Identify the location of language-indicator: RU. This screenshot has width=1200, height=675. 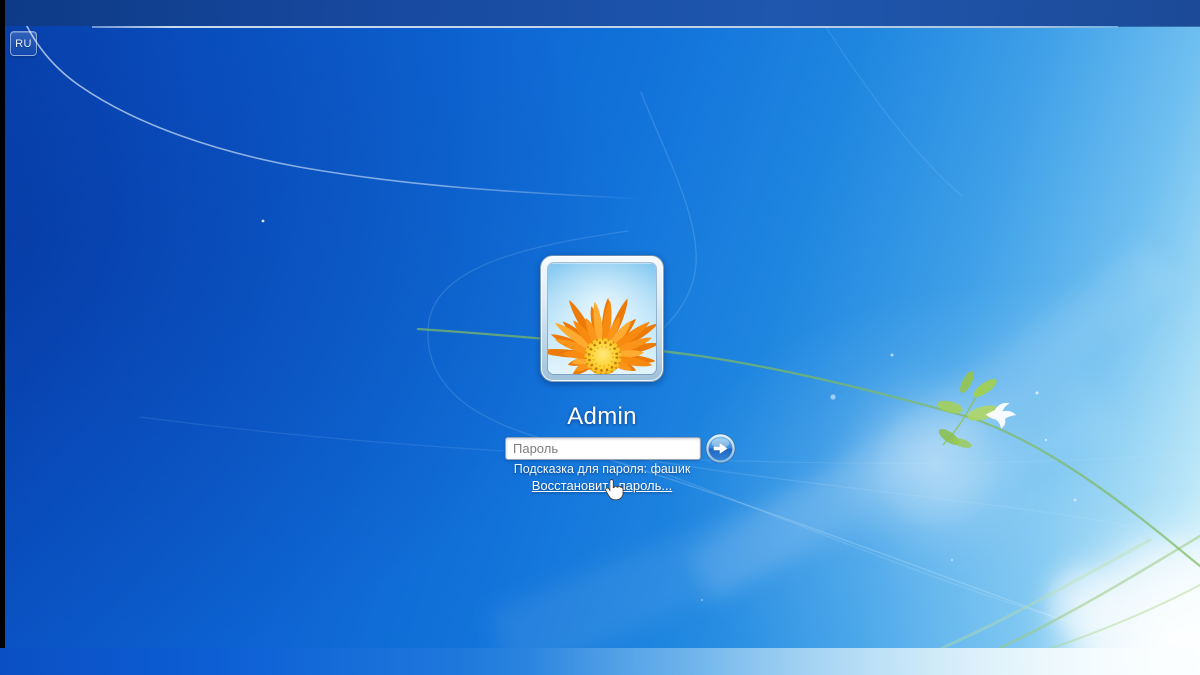
(23, 43).